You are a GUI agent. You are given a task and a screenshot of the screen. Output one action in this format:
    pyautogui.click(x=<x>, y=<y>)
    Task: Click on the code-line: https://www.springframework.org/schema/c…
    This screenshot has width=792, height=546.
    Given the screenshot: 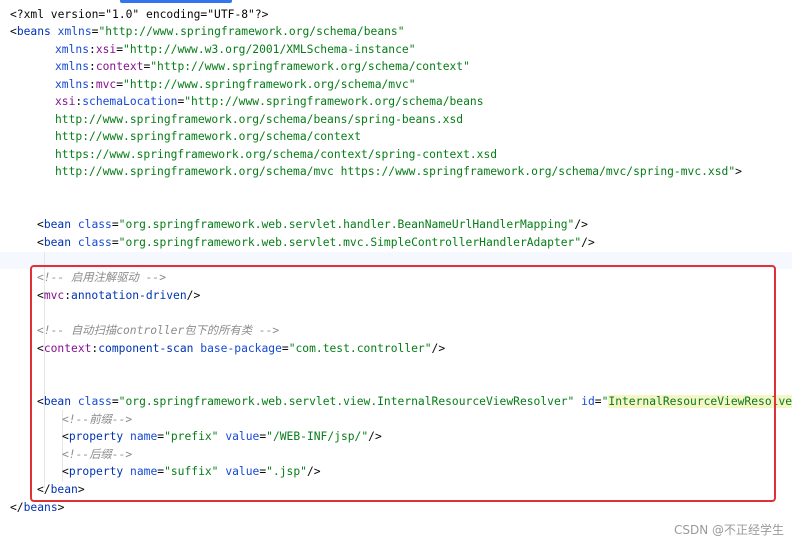 What is the action you would take?
    pyautogui.click(x=276, y=154)
    